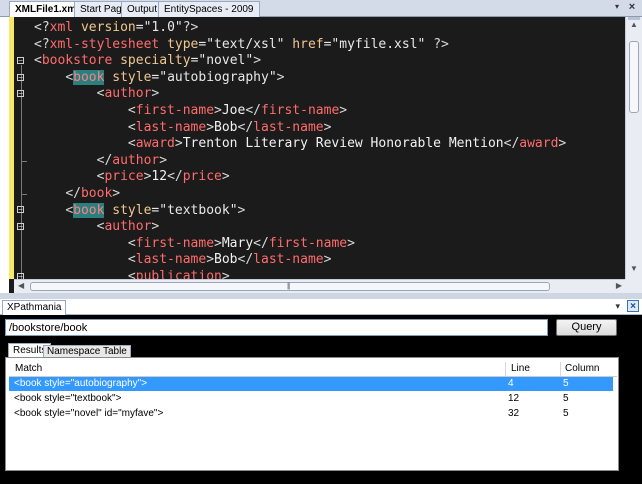 This screenshot has width=642, height=484. I want to click on window-position-dropdown-icon: ▾, so click(617, 306).